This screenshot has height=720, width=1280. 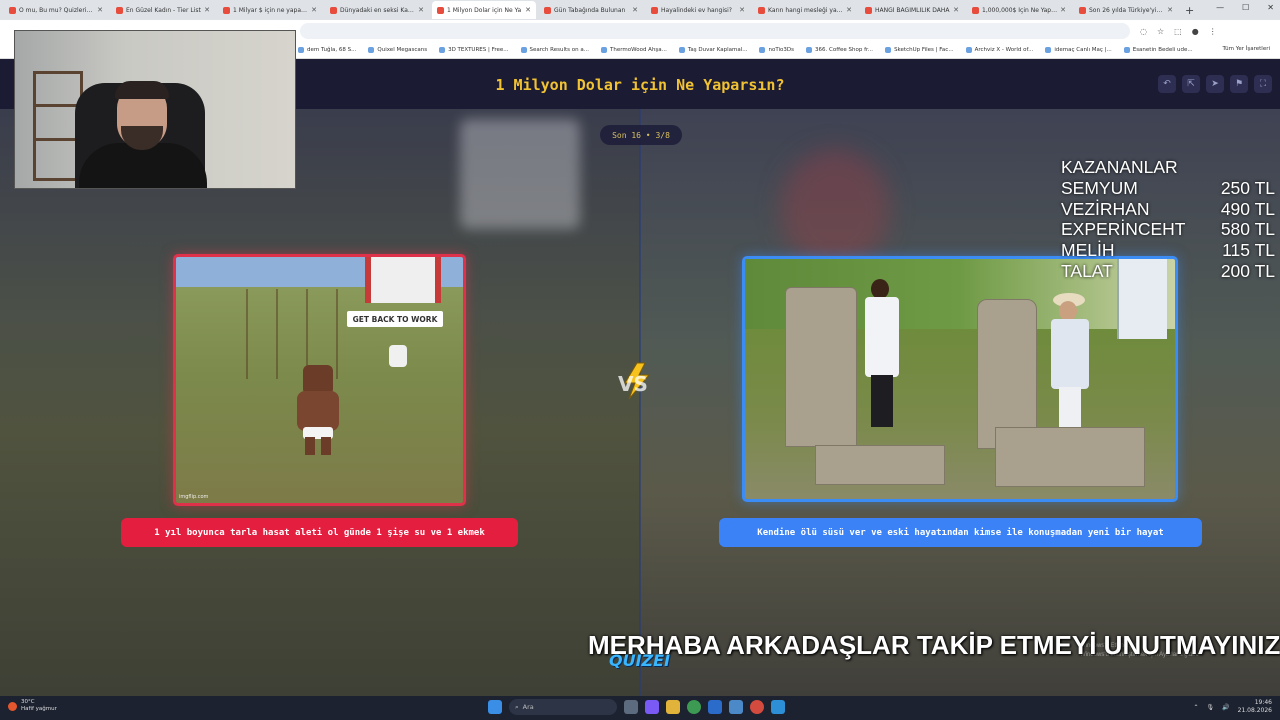 What do you see at coordinates (1191, 84) in the screenshot?
I see `share-icon: ⇱` at bounding box center [1191, 84].